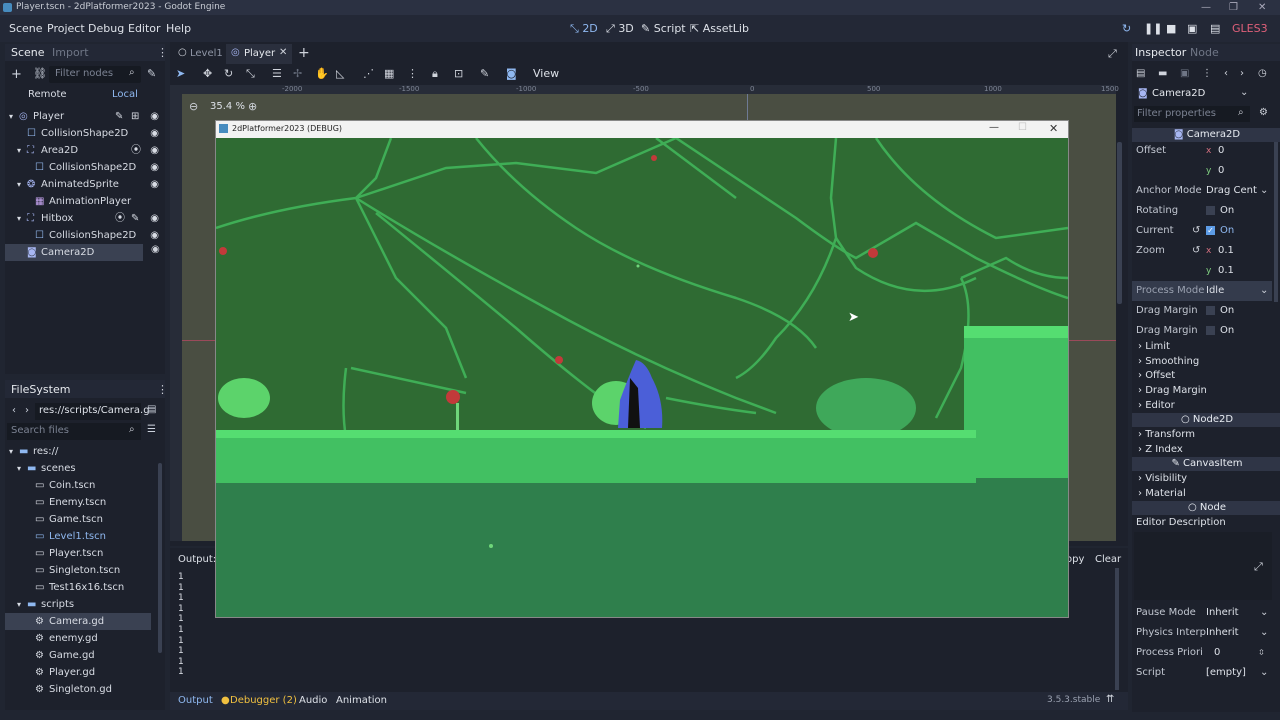  Describe the element at coordinates (1215, 28) in the screenshot. I see `play-custom-icon: ▤` at that location.